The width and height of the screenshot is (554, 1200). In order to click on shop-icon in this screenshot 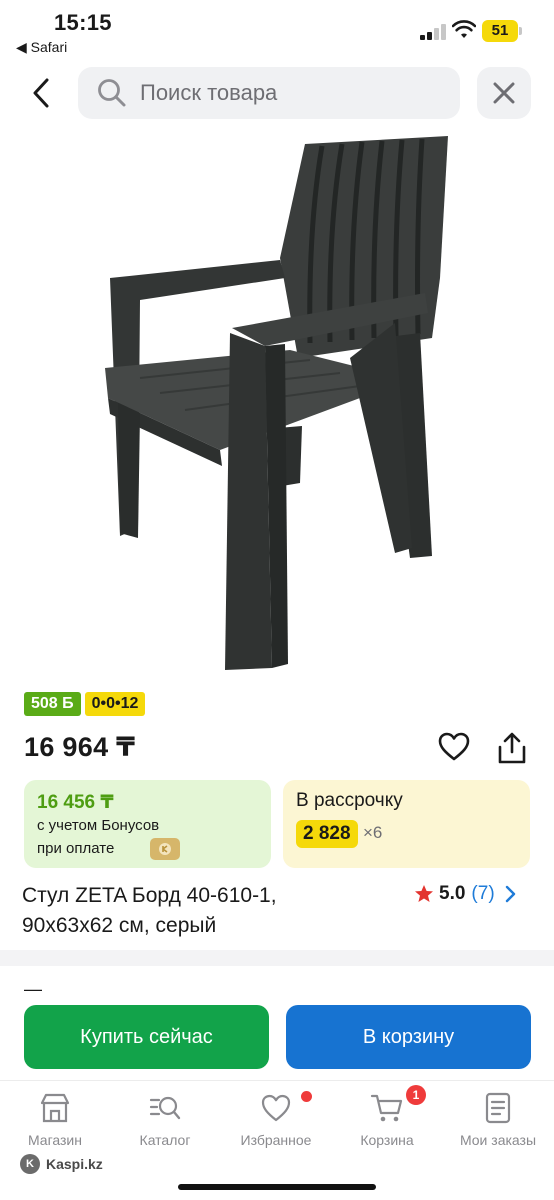, I will do `click(55, 1108)`.